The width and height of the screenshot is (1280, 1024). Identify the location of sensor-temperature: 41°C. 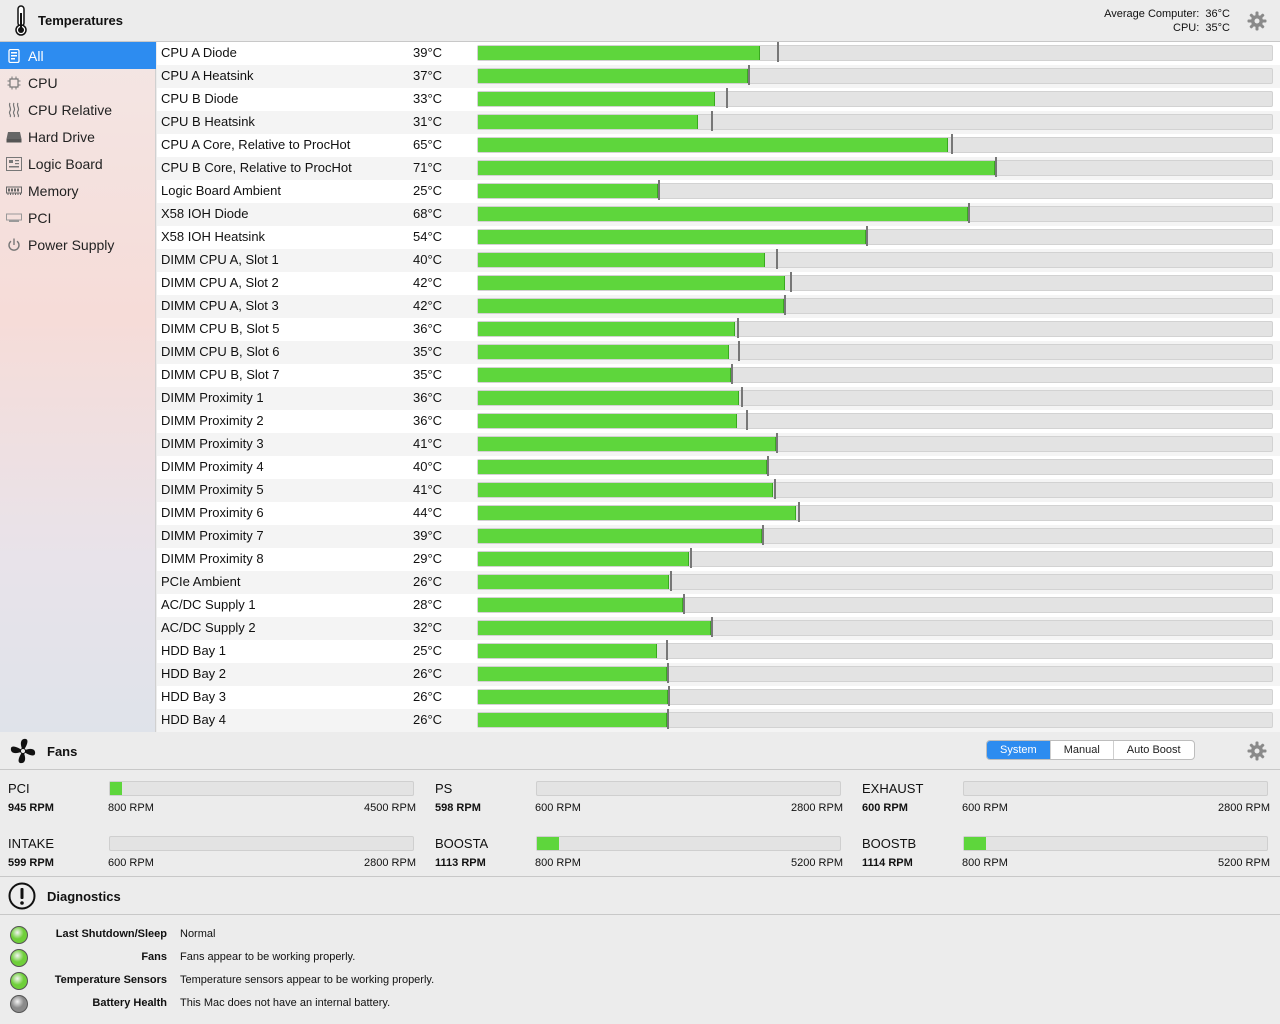
(428, 489).